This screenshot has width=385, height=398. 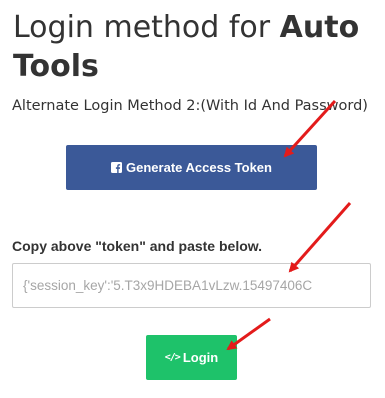 I want to click on arrow-to-token-input, so click(x=320, y=237).